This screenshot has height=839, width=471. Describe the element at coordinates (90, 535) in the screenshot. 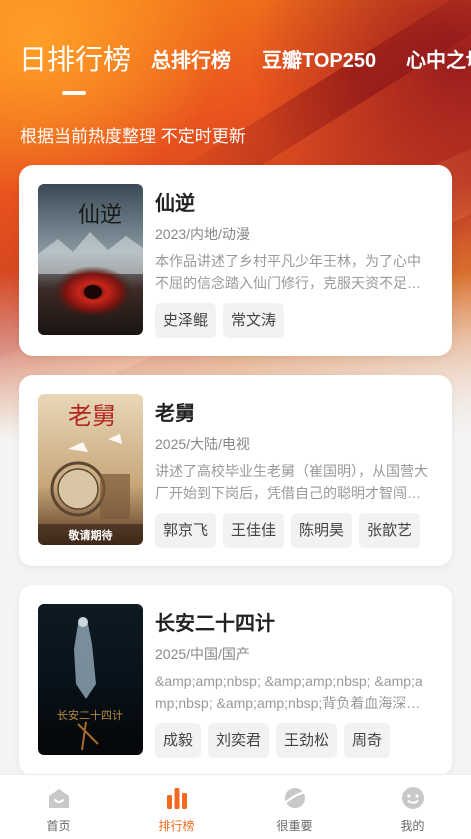

I see `poster-badge-text: 敬请期待` at that location.